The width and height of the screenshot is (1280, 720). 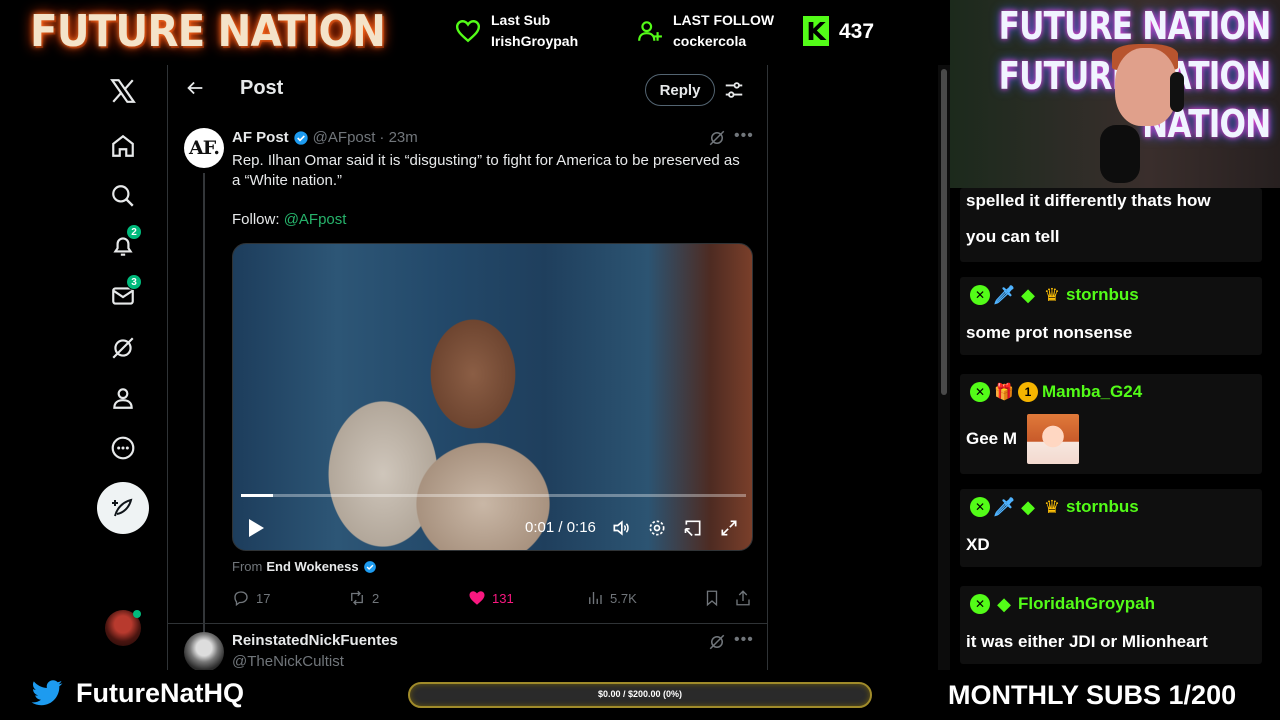 What do you see at coordinates (623, 598) in the screenshot?
I see `view-count: 5.7K` at bounding box center [623, 598].